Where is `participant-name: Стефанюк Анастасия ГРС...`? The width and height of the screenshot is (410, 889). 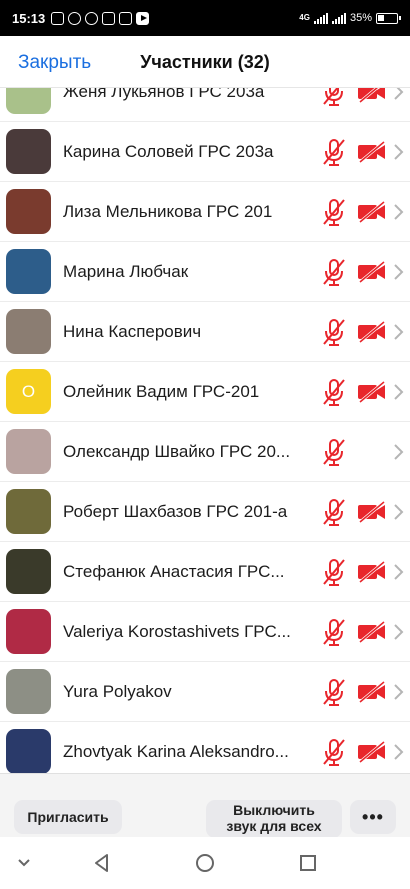 participant-name: Стефанюк Анастасия ГРС... is located at coordinates (174, 571).